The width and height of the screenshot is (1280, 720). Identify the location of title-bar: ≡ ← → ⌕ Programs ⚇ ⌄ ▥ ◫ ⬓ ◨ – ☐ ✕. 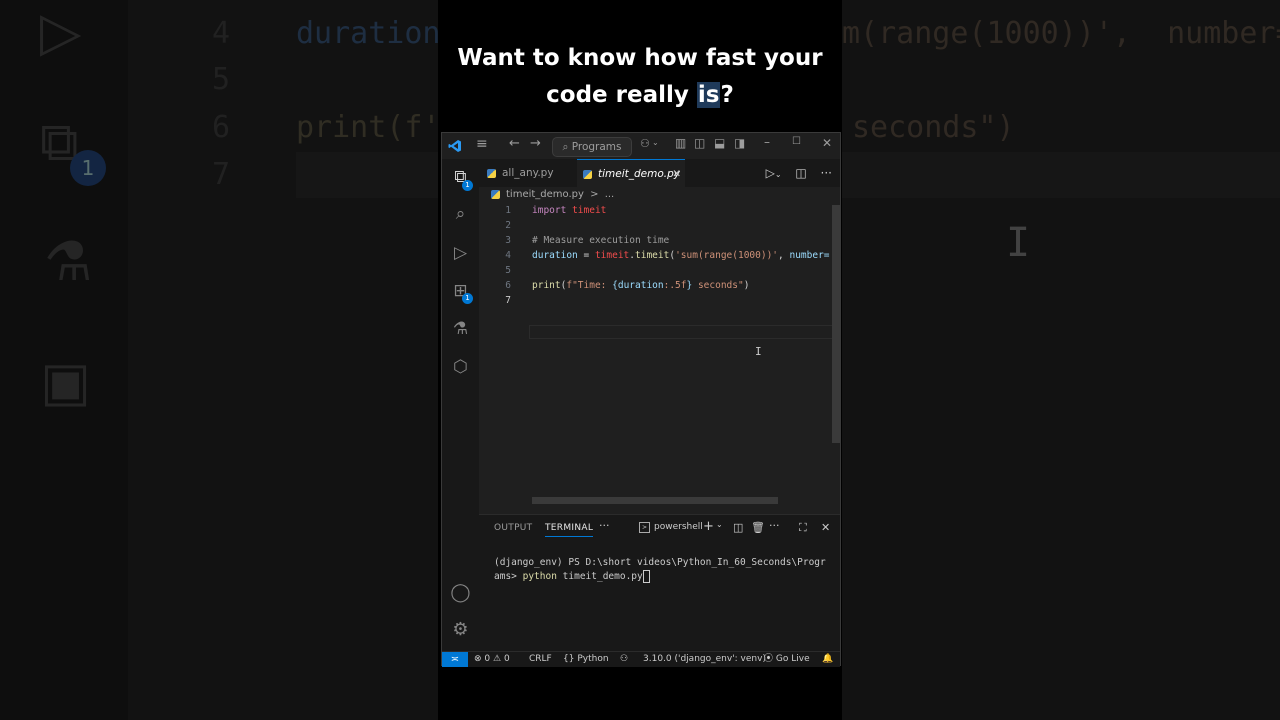
(641, 146).